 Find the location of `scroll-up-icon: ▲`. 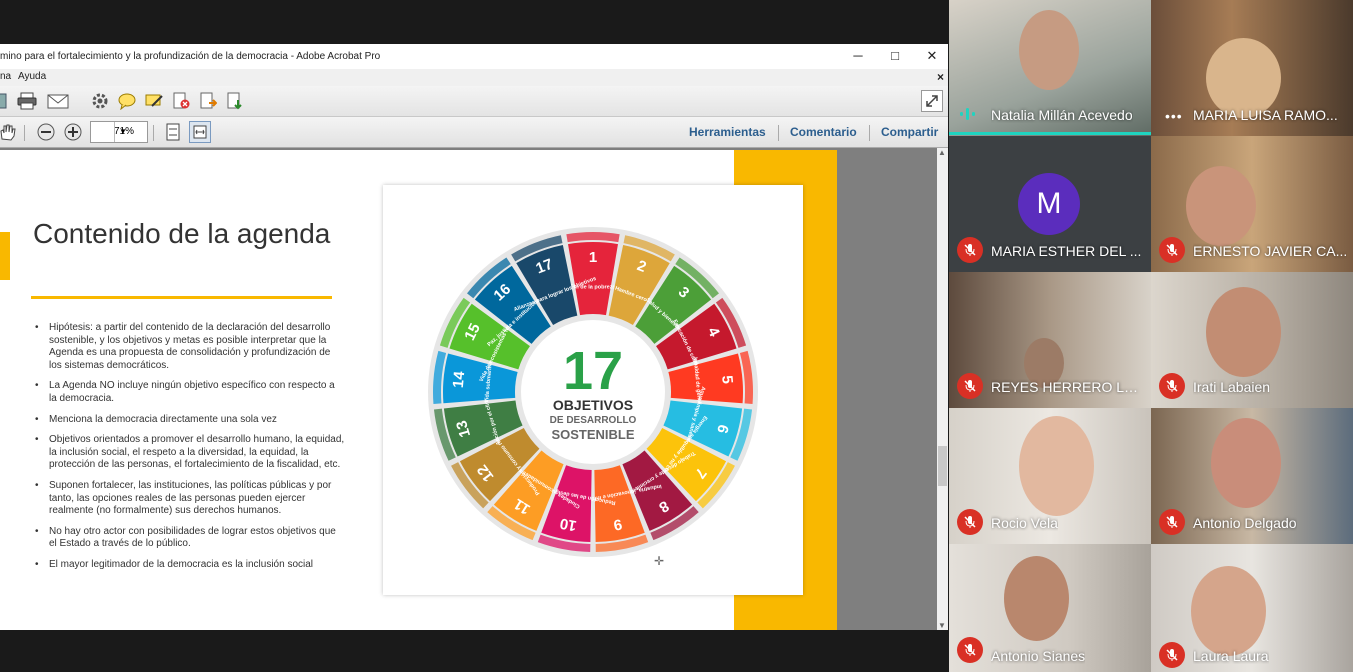

scroll-up-icon: ▲ is located at coordinates (942, 152).